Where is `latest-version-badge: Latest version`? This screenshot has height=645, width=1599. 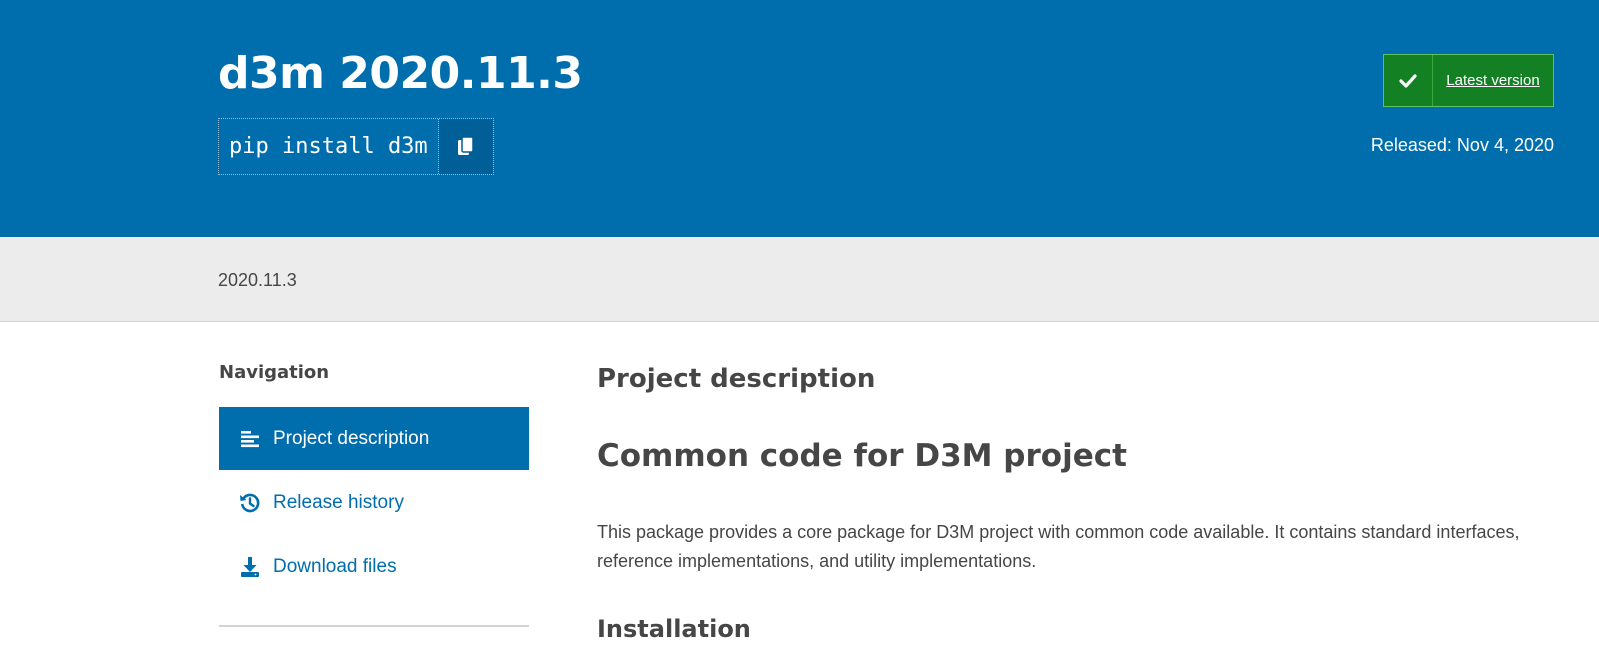
latest-version-badge: Latest version is located at coordinates (1468, 80).